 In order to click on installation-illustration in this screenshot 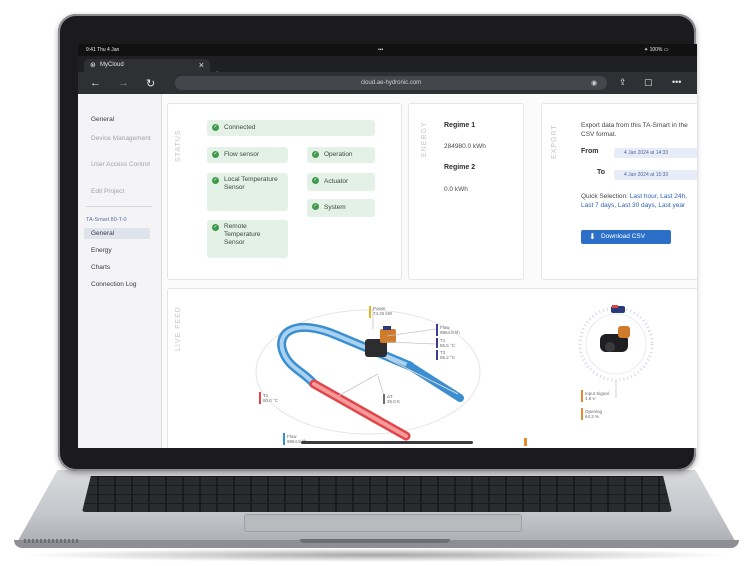, I will do `click(454, 375)`.